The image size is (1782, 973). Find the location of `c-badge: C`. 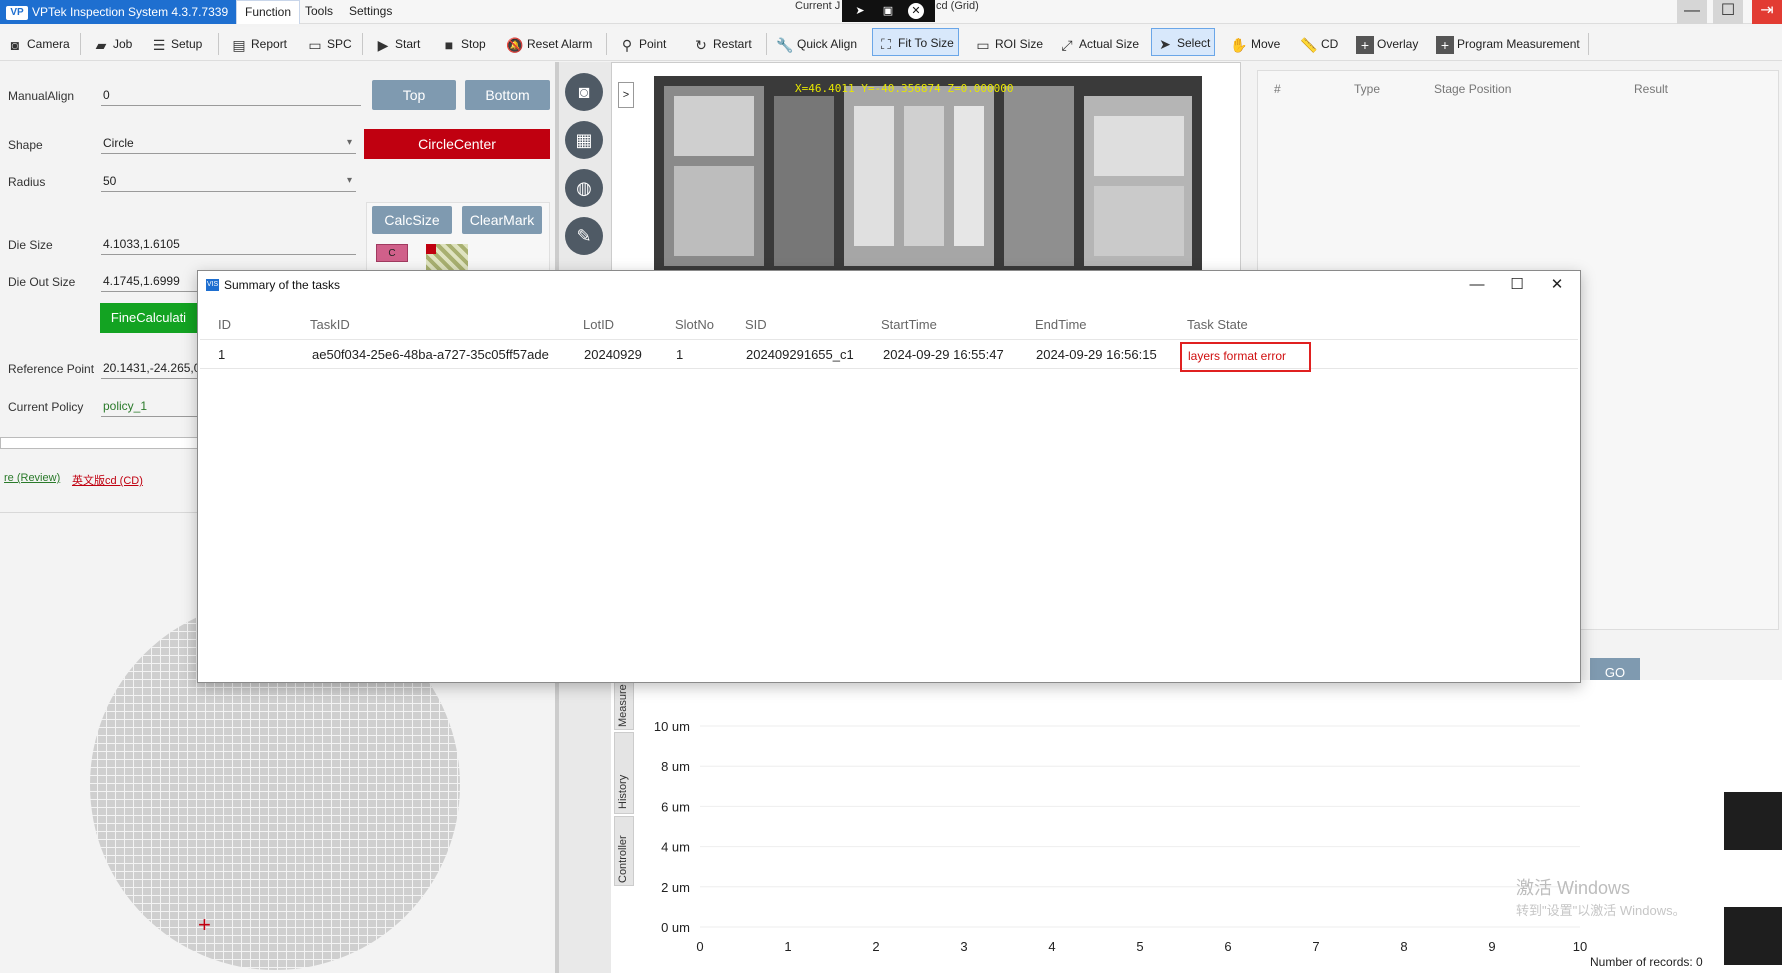

c-badge: C is located at coordinates (392, 253).